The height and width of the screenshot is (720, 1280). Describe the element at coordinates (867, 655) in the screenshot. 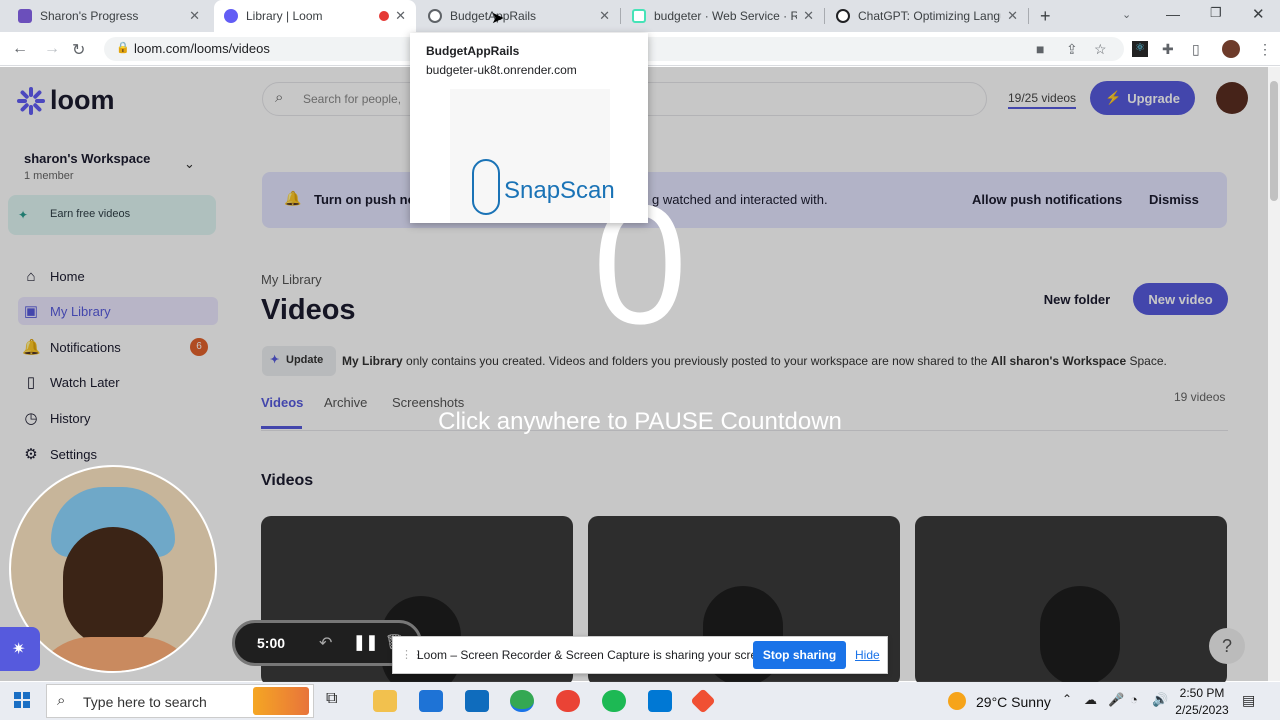

I see `hide-button: Hide` at that location.